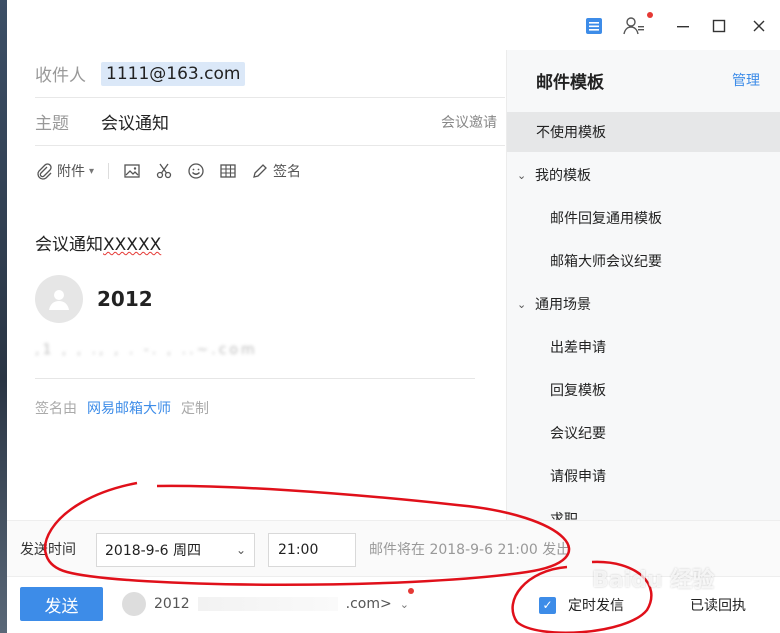 The height and width of the screenshot is (633, 780). I want to click on sender-name-prefix: 2012, so click(172, 604).